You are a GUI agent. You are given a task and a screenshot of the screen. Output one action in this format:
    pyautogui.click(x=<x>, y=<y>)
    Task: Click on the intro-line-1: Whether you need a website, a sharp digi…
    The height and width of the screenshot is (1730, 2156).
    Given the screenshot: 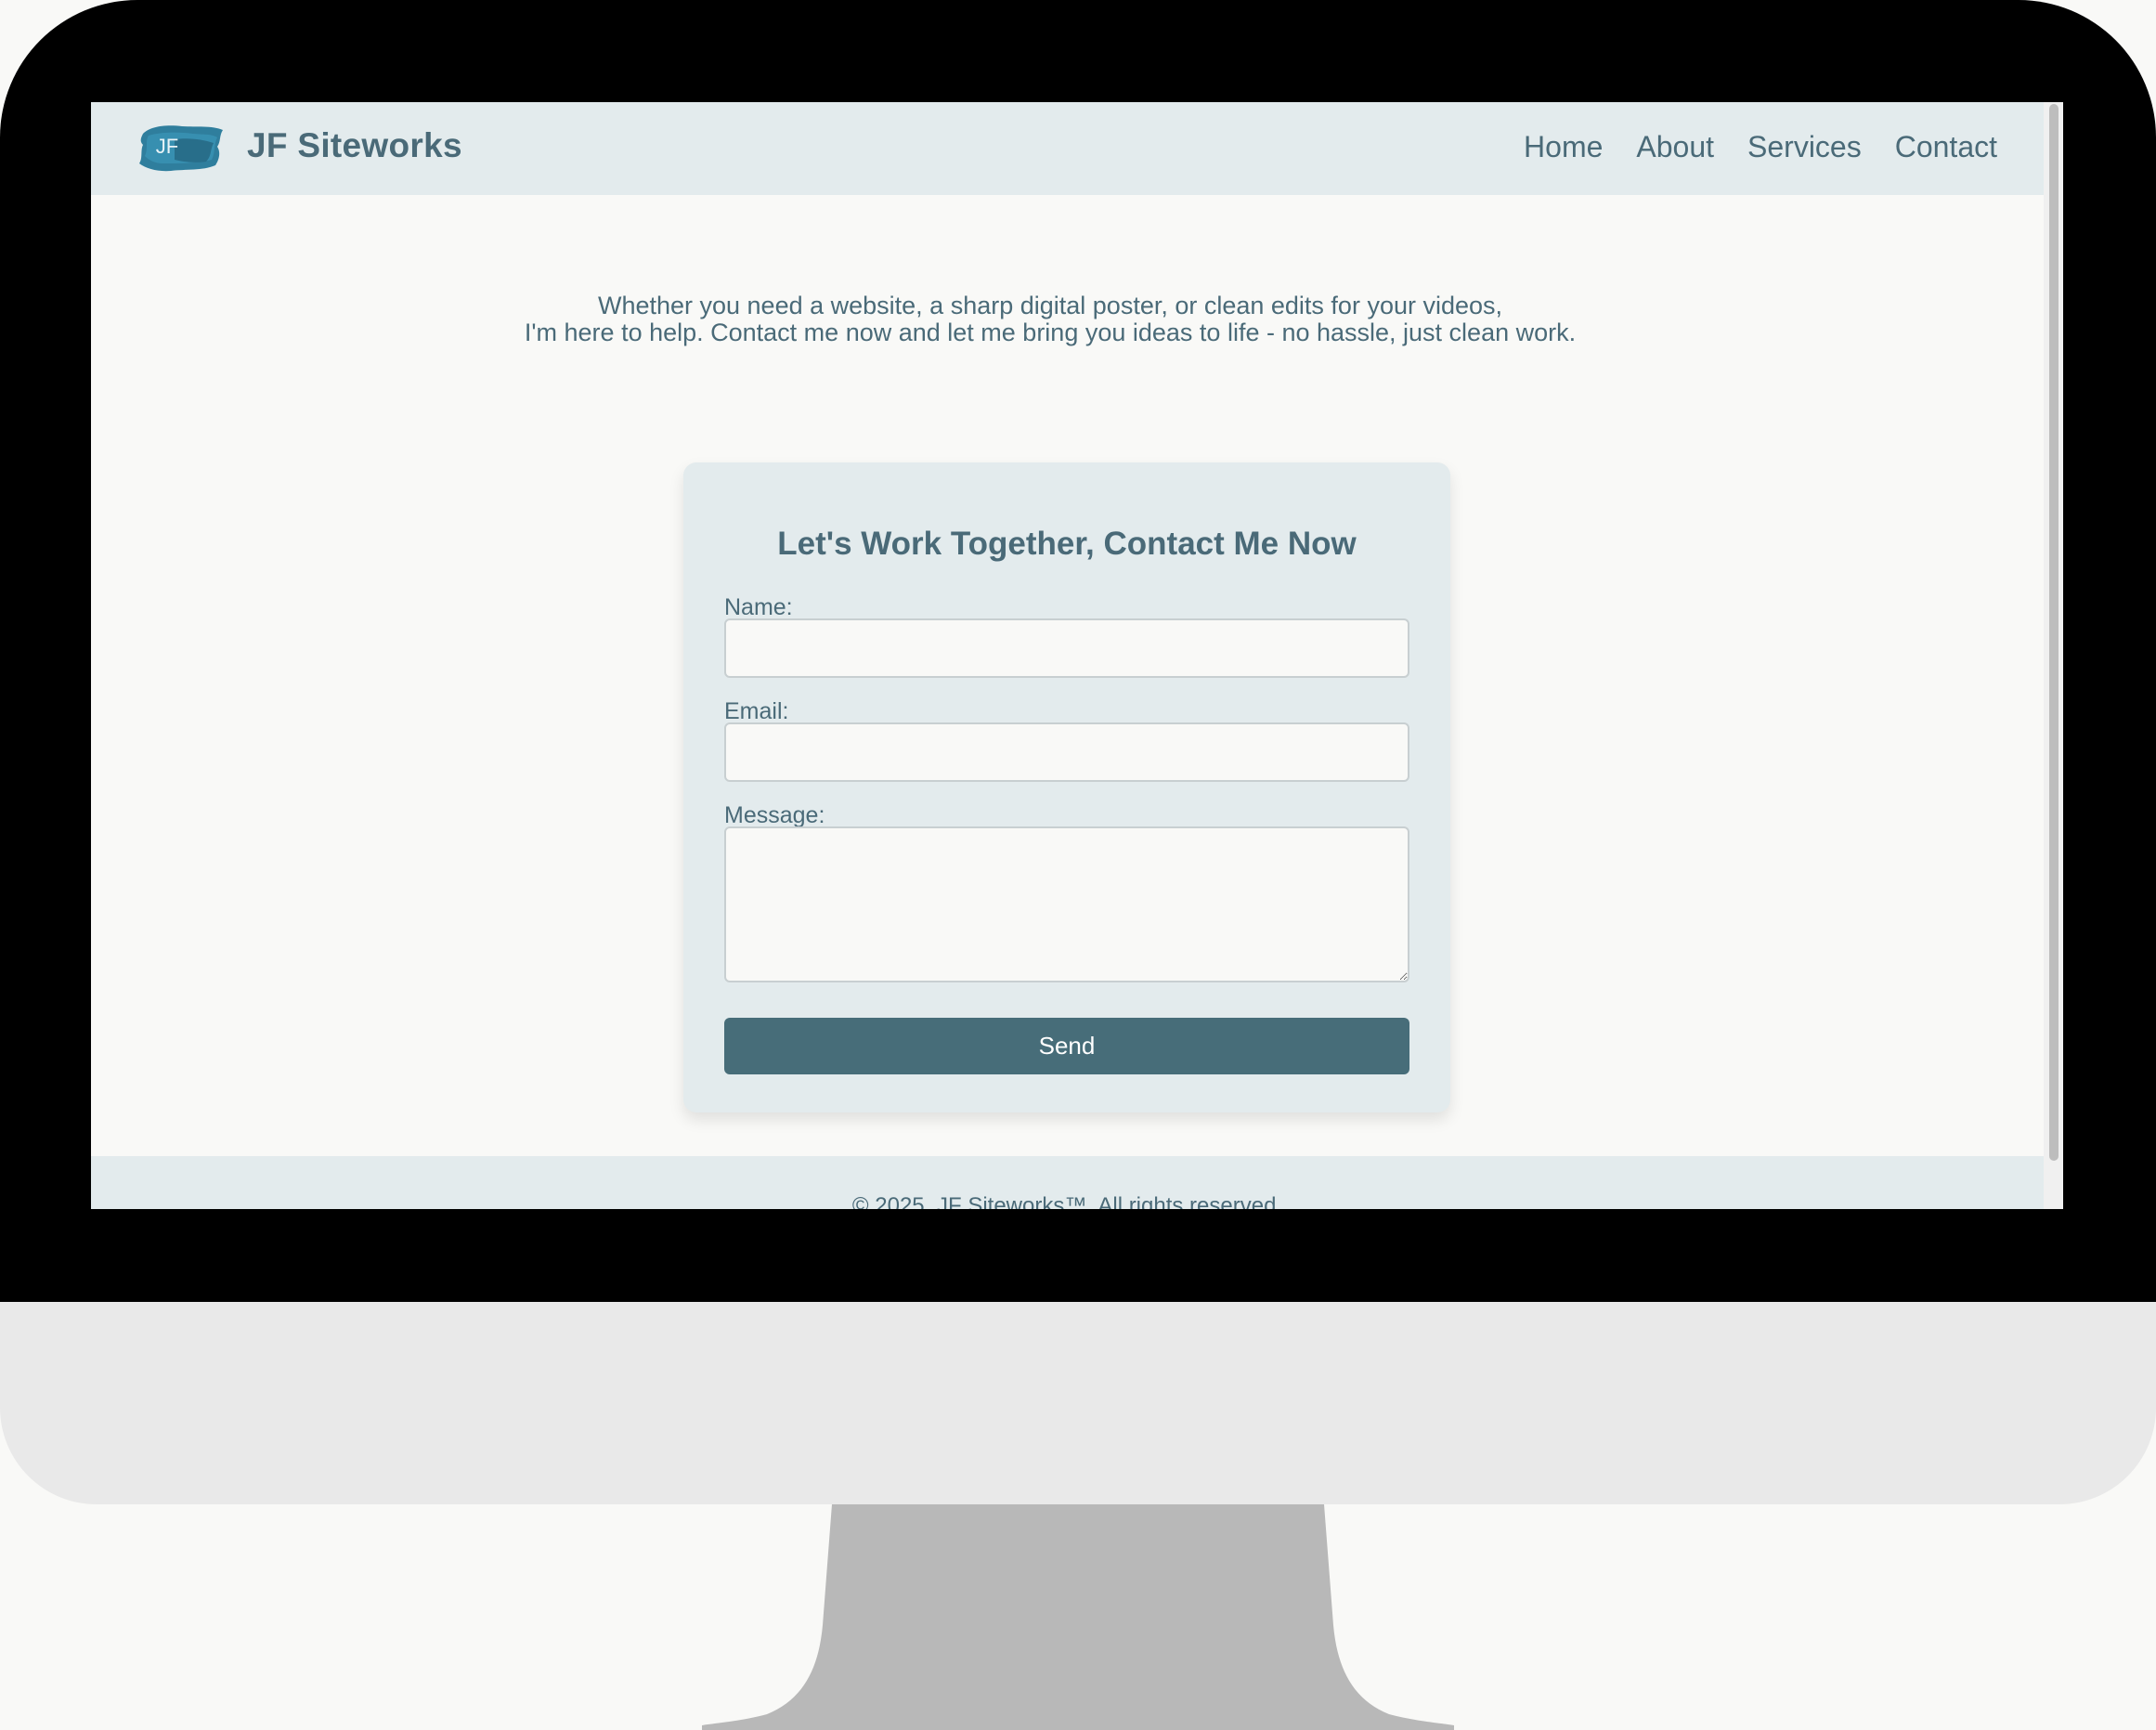 What is the action you would take?
    pyautogui.click(x=1050, y=305)
    